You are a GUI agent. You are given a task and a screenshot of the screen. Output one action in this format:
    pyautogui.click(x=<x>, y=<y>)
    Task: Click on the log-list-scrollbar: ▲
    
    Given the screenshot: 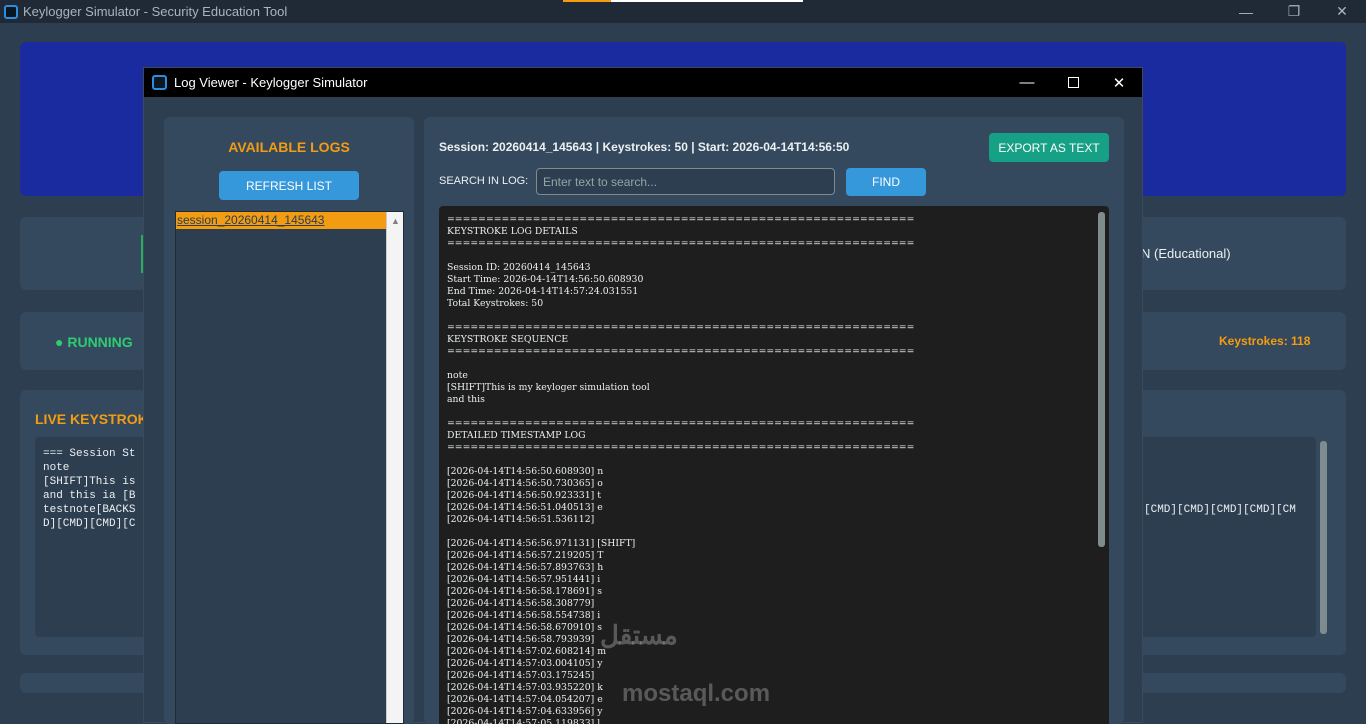 What is the action you would take?
    pyautogui.click(x=394, y=467)
    